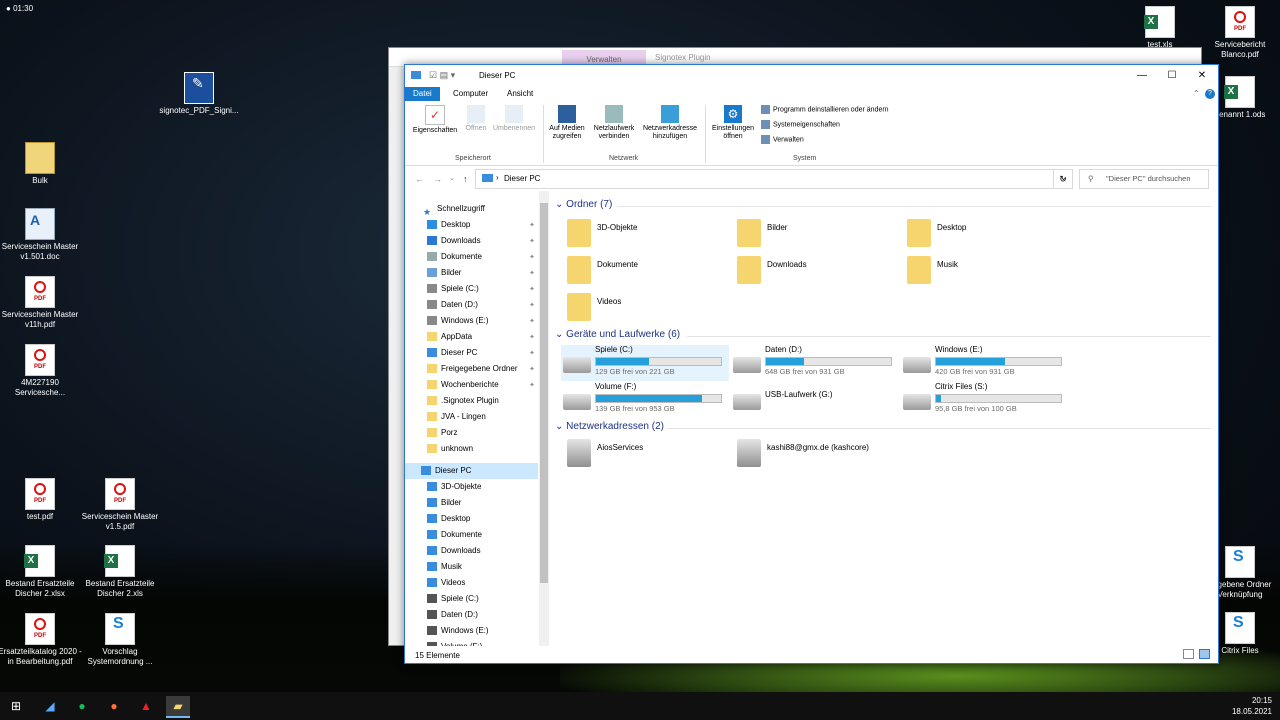 The height and width of the screenshot is (720, 1280). What do you see at coordinates (645, 400) in the screenshot?
I see `drive-item: Volume (F:) 139 GB frei von 953 GB` at bounding box center [645, 400].